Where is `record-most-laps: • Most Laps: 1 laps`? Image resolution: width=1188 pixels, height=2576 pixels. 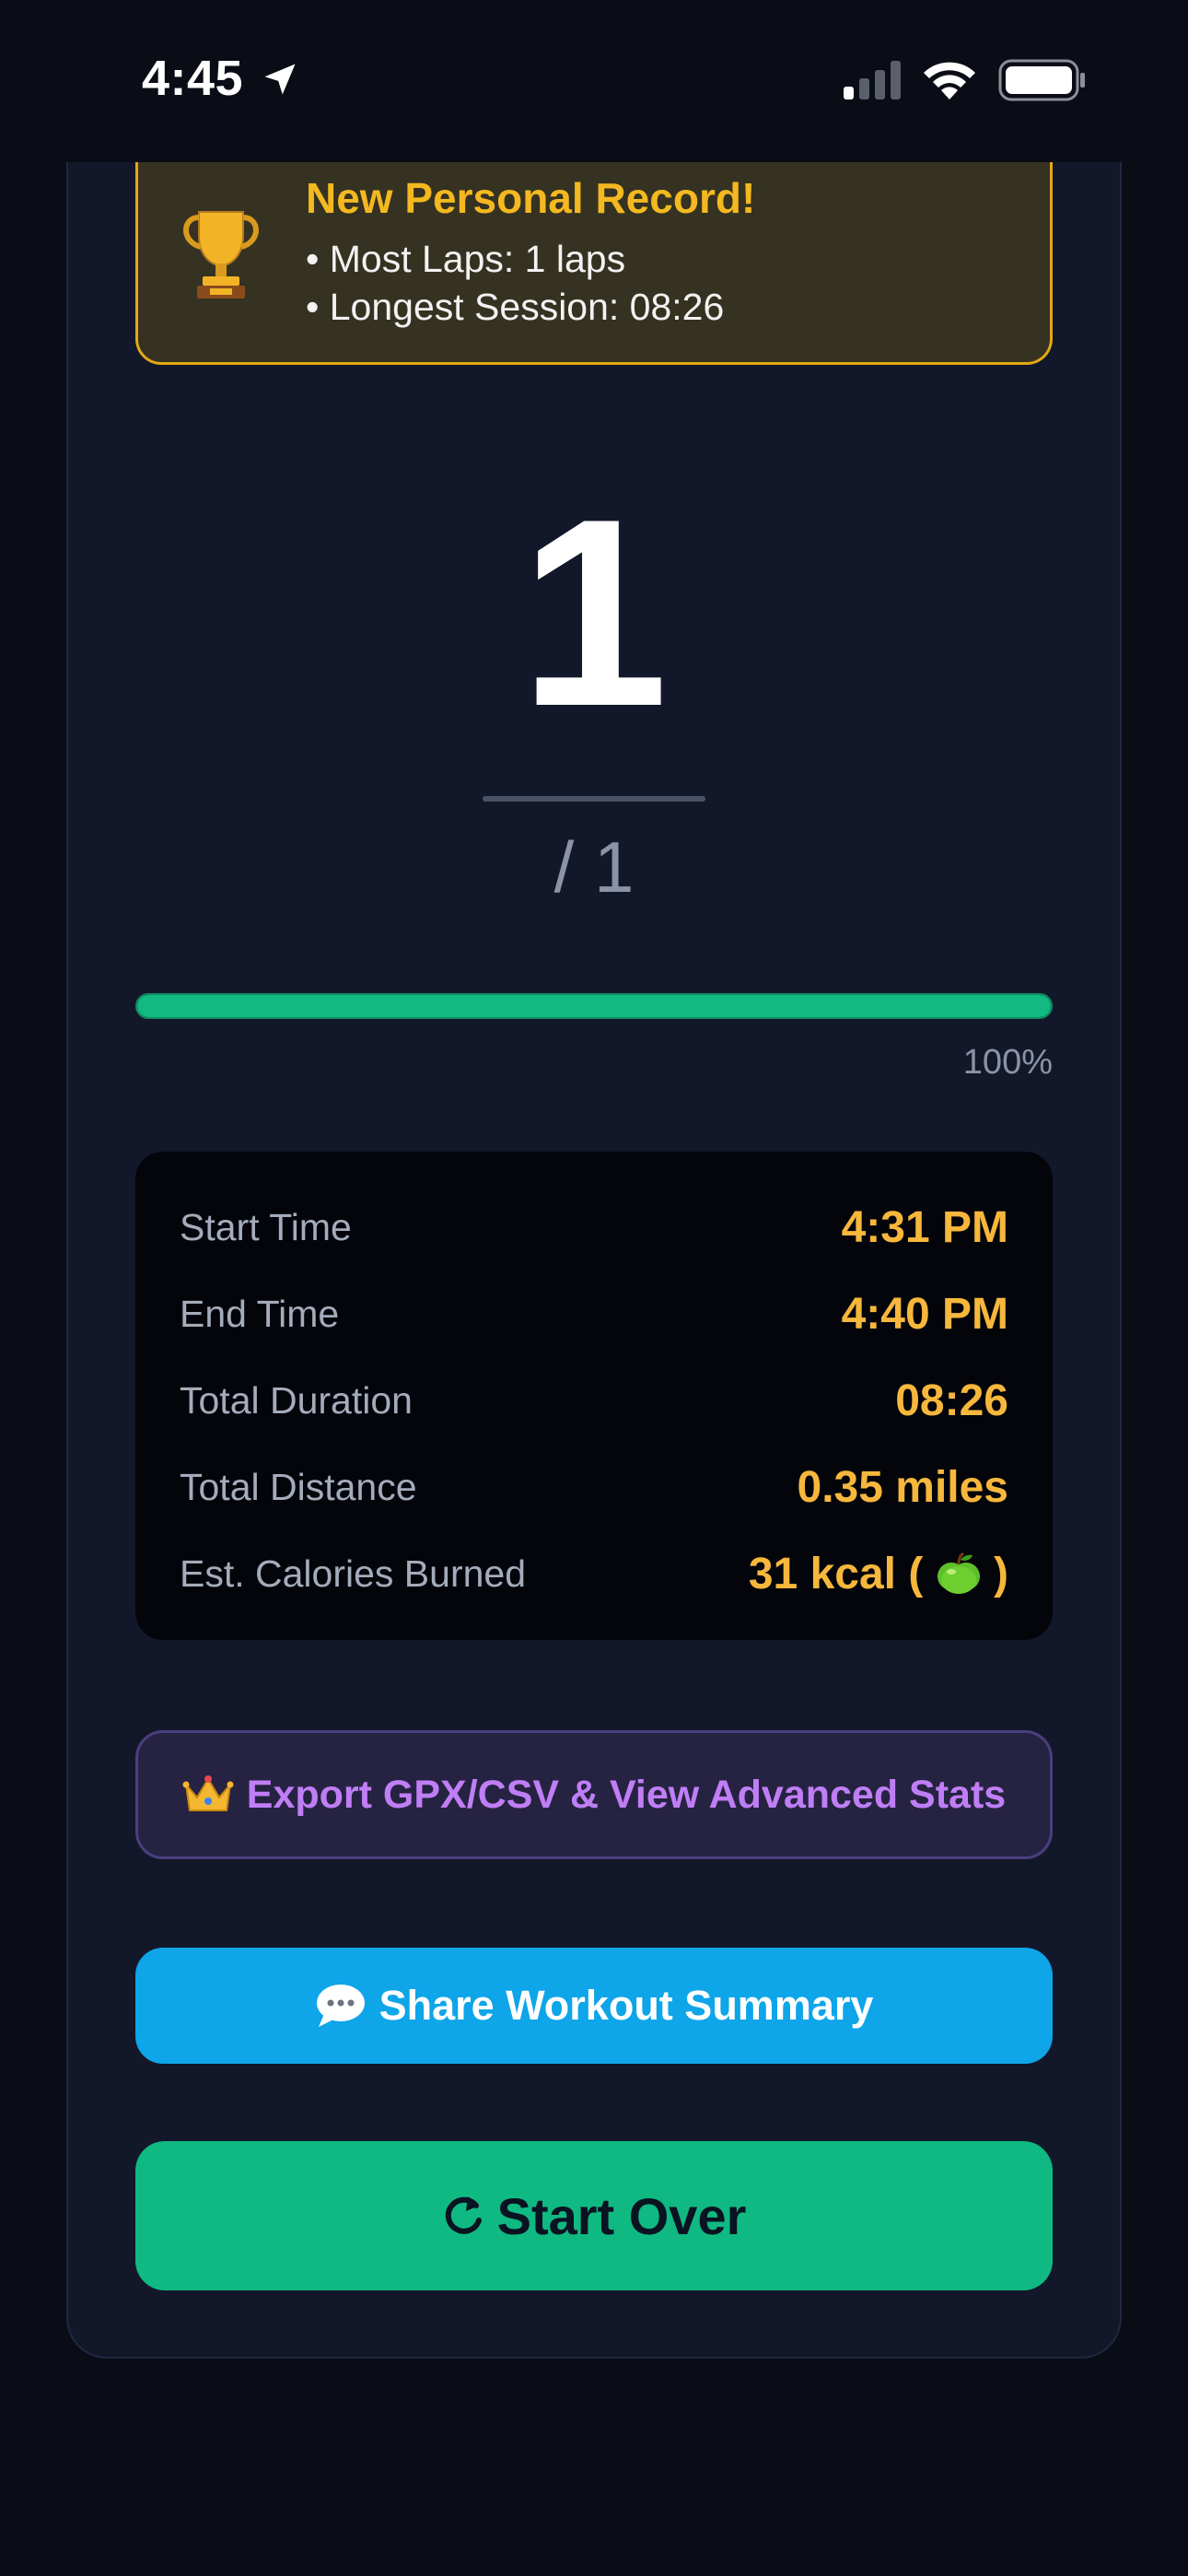 record-most-laps: • Most Laps: 1 laps is located at coordinates (466, 259).